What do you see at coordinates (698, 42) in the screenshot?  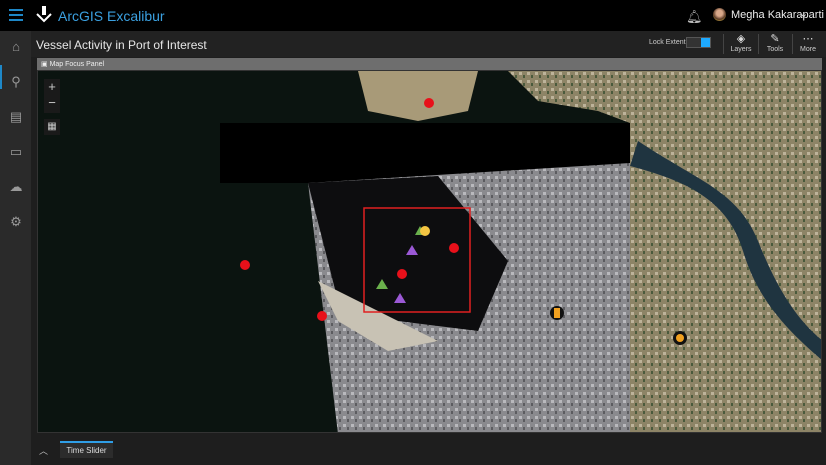 I see `lock-extents-toggle` at bounding box center [698, 42].